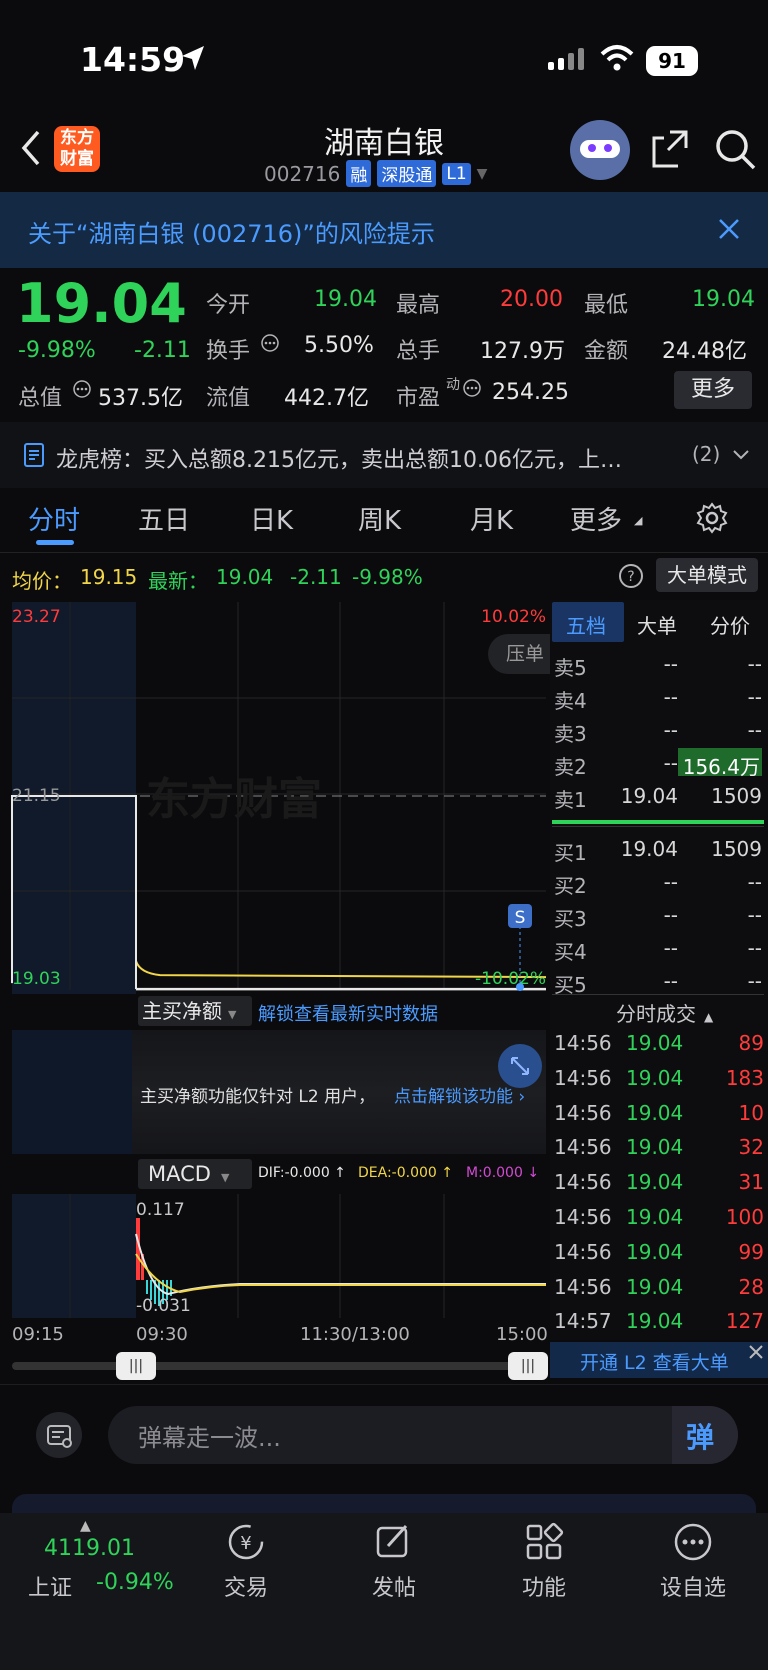 The width and height of the screenshot is (768, 1670). I want to click on range-right-handle: |||, so click(528, 1366).